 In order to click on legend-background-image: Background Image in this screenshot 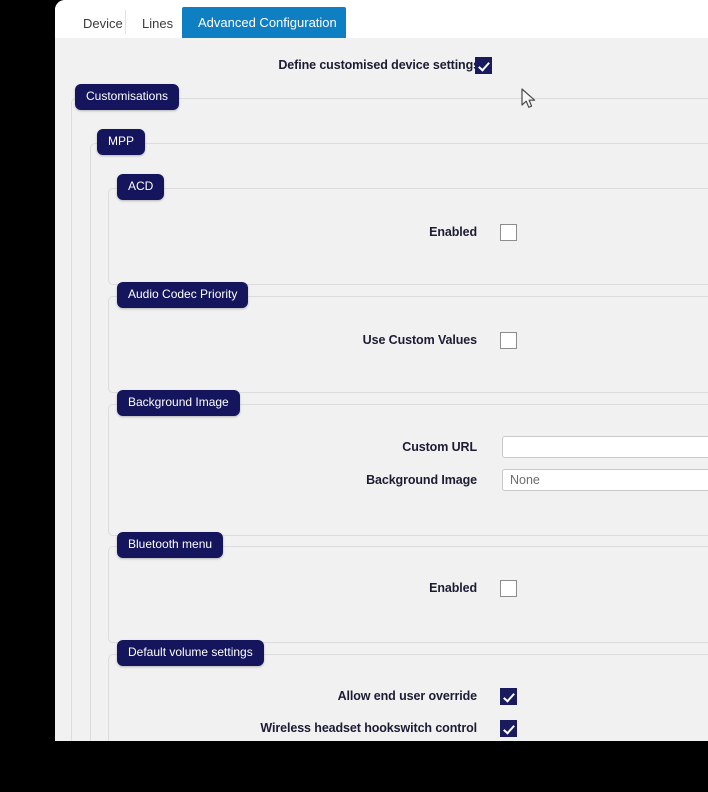, I will do `click(178, 403)`.